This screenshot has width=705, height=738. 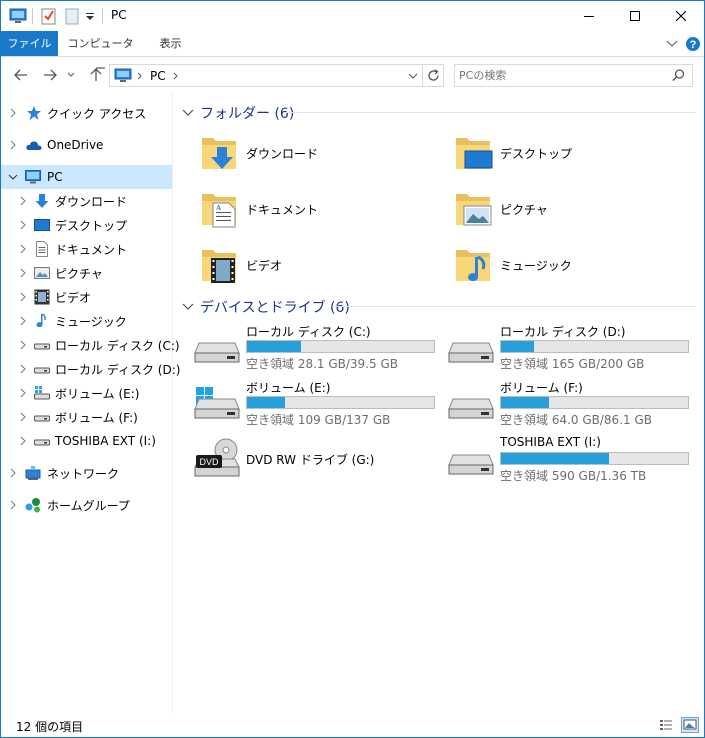 What do you see at coordinates (316, 346) in the screenshot?
I see `drive-tile-c: ローカル ディスク (C:) 空き領域 28.1 GB/39.5 GB` at bounding box center [316, 346].